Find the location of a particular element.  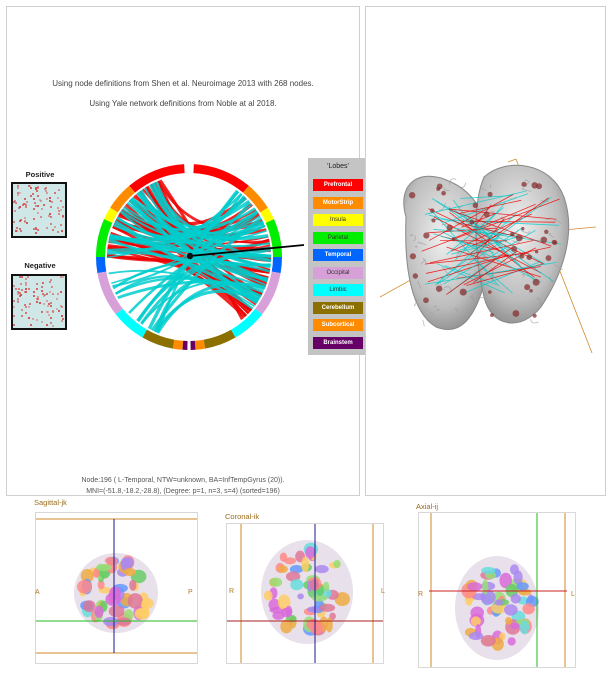

legend-item-parietal: Parietal is located at coordinates (338, 237).